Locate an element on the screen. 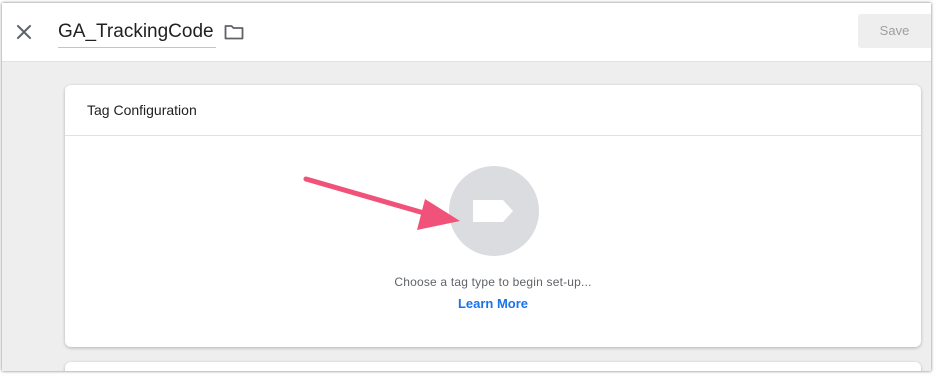 This screenshot has height=376, width=936. card-header: Tag Configuration is located at coordinates (493, 110).